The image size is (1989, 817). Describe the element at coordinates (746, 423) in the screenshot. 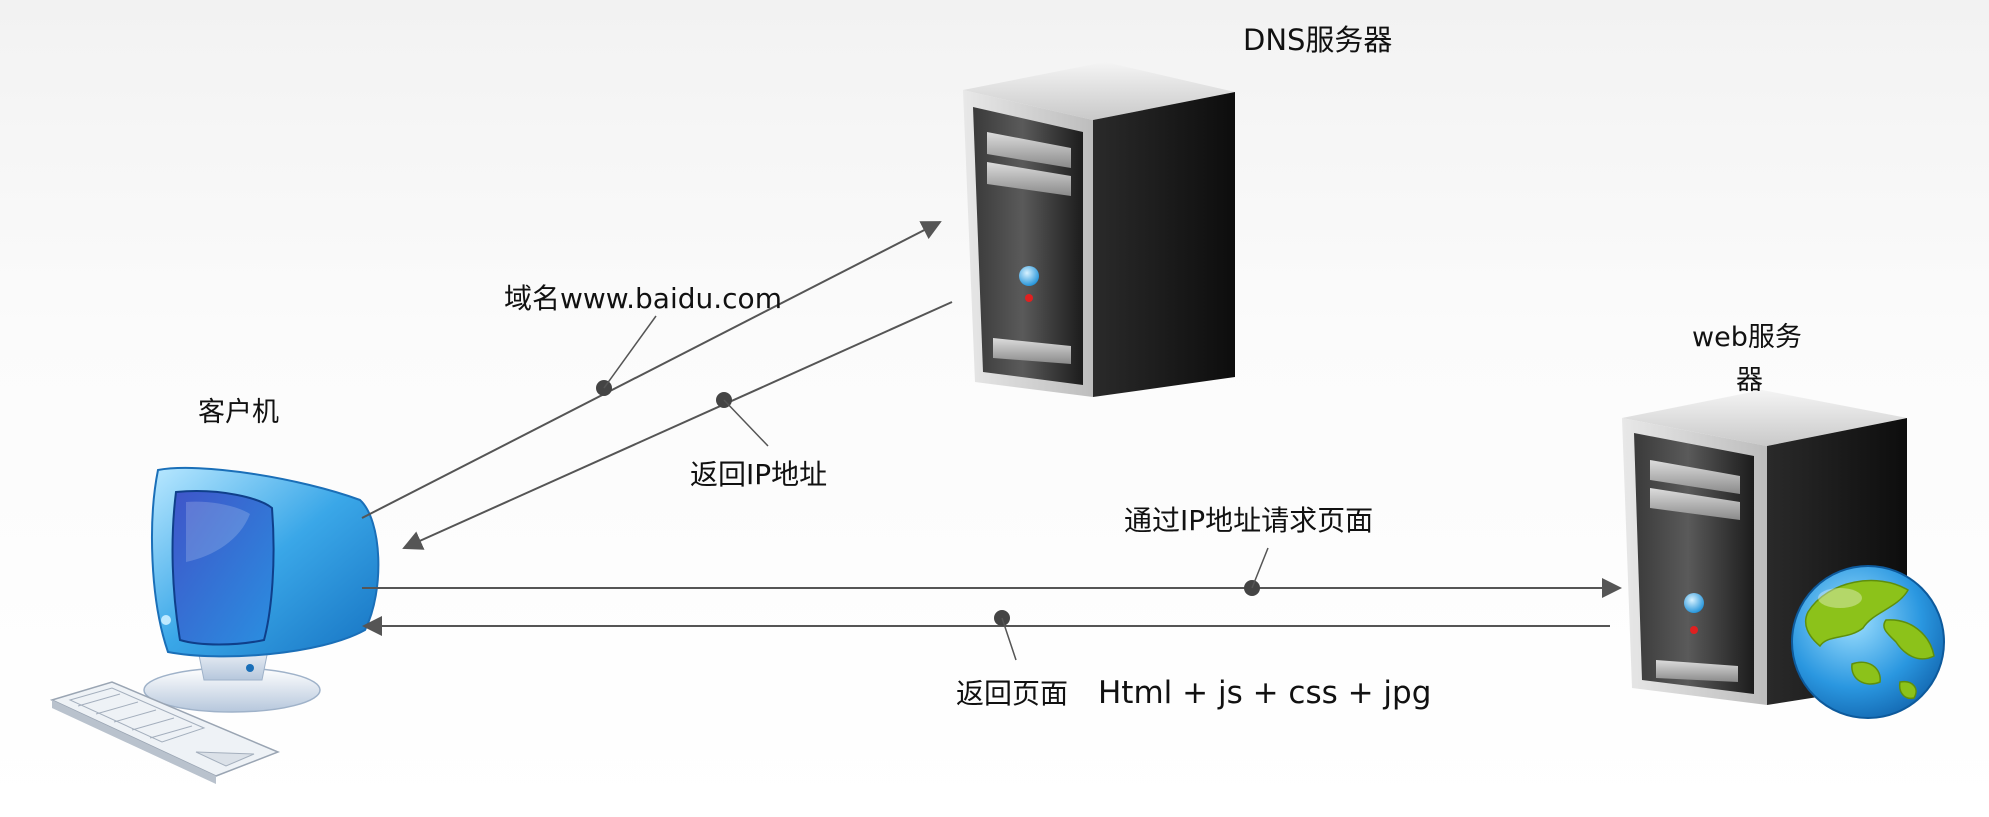

I see `edge-ip-return-leader` at that location.